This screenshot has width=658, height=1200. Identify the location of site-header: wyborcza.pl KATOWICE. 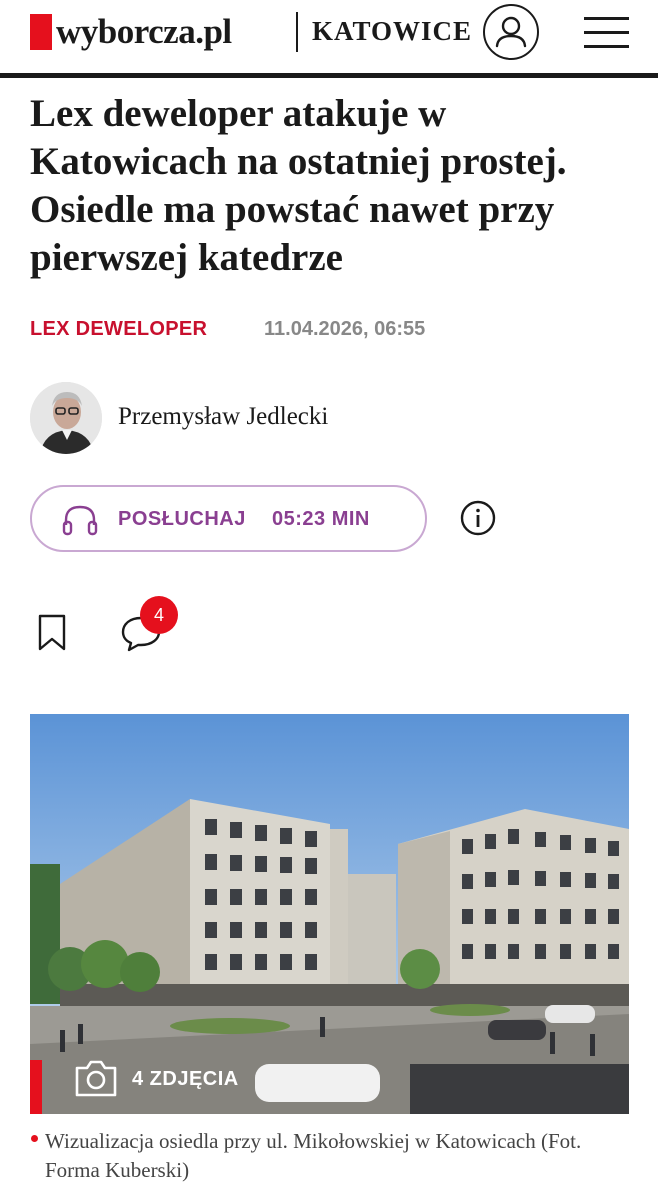
(329, 39).